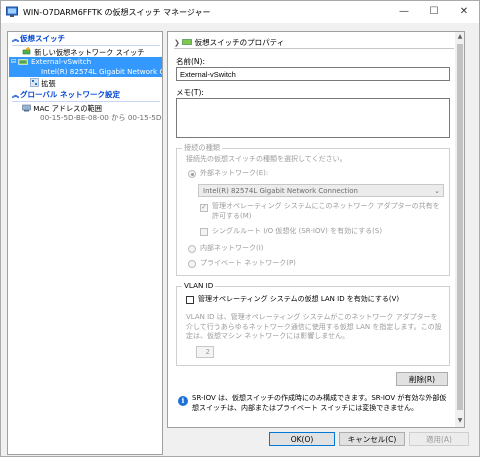 This screenshot has height=457, width=480. I want to click on ok-button: OK(O), so click(302, 439).